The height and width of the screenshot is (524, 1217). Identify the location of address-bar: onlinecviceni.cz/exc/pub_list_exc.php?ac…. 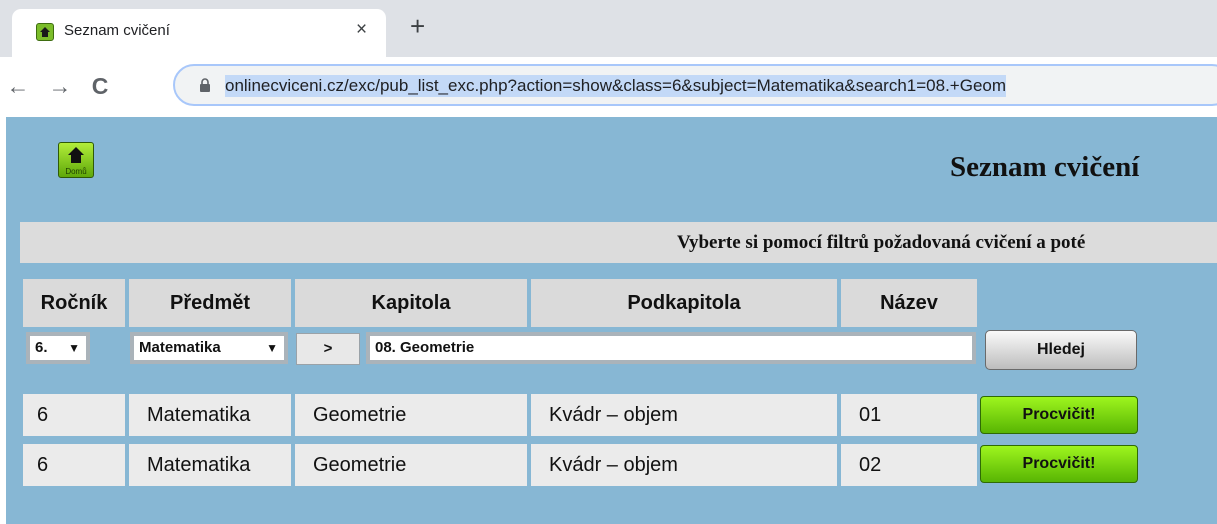
(695, 85).